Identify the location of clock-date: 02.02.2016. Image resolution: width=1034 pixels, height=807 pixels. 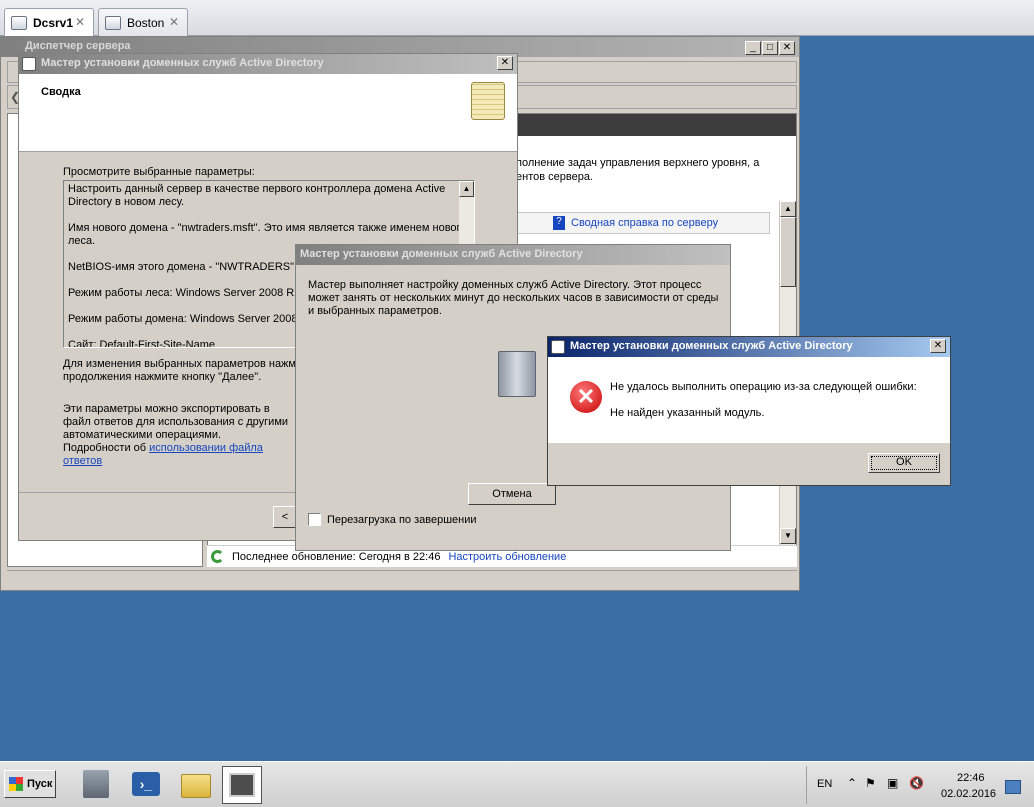
(968, 794).